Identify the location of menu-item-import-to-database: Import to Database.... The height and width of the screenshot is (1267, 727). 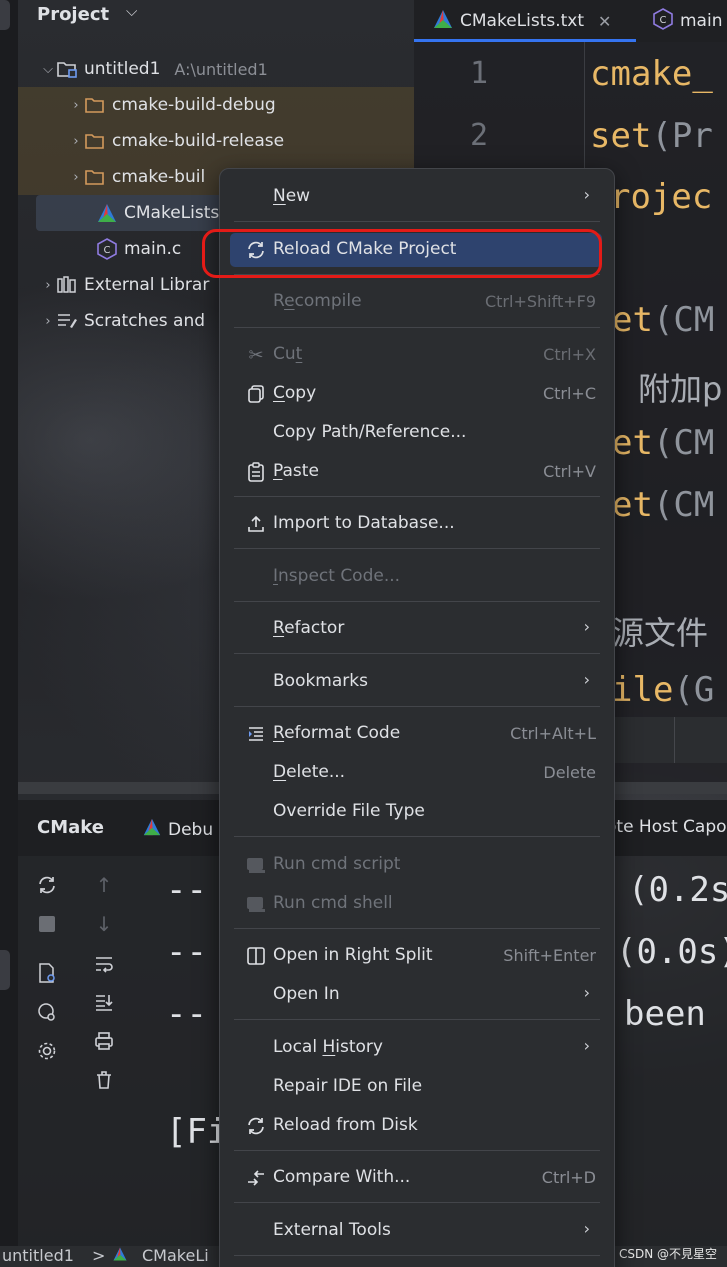
(416, 524).